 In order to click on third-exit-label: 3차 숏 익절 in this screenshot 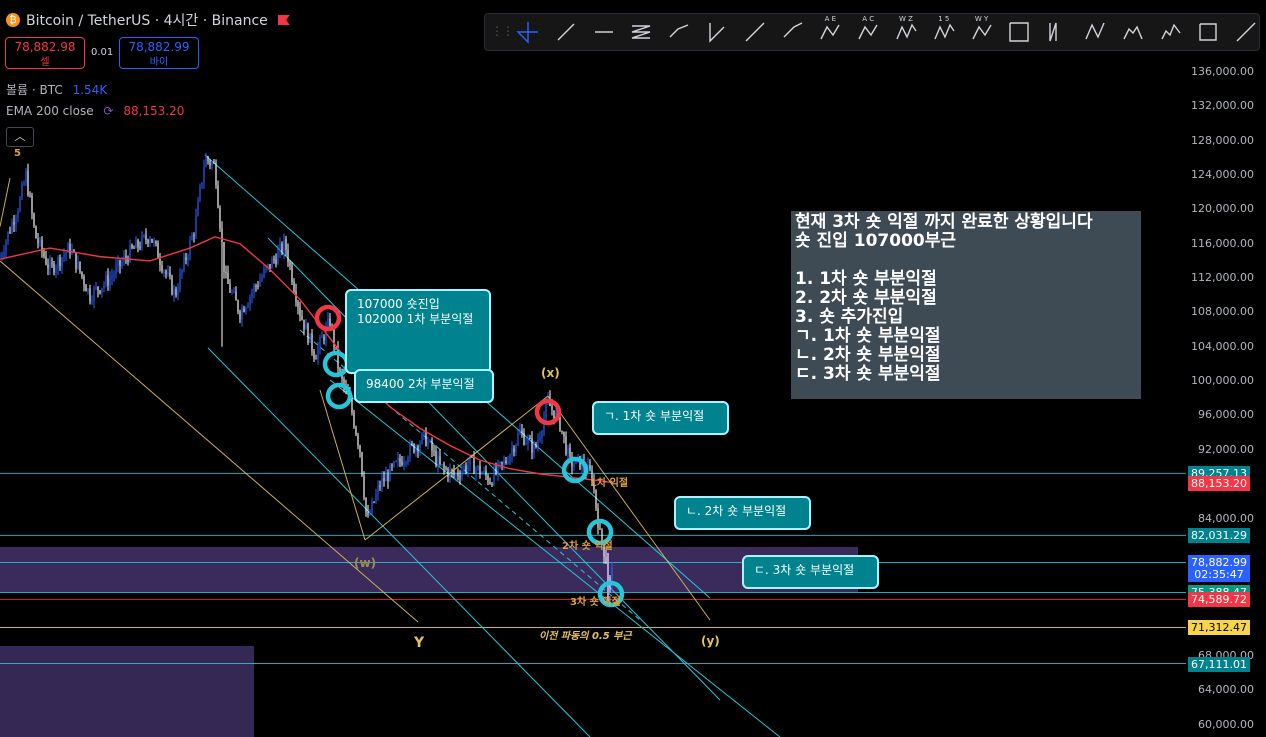, I will do `click(595, 602)`.